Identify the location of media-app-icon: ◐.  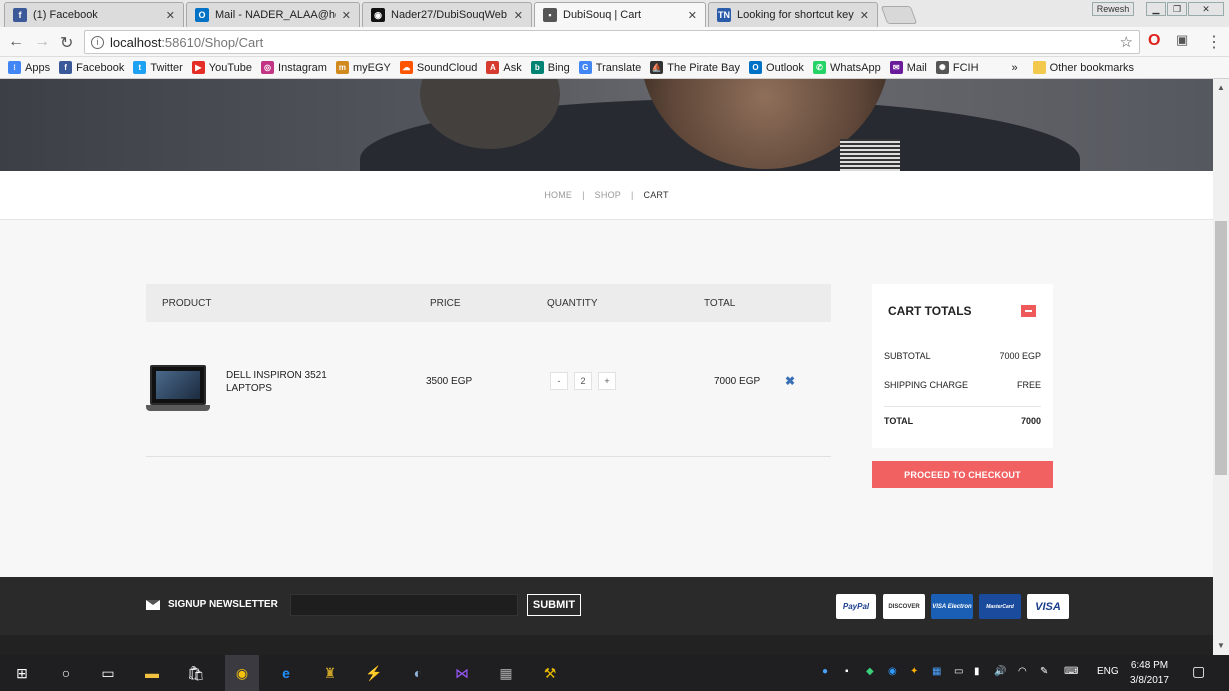
(418, 673).